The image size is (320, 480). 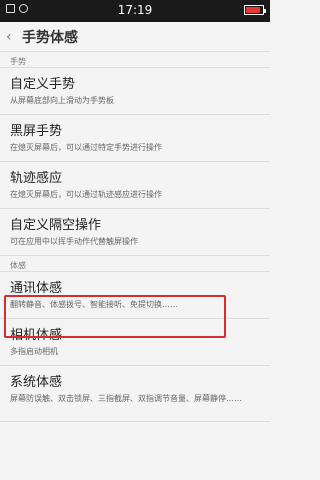 What do you see at coordinates (34, 351) in the screenshot?
I see `item-subtitle: 多指启动相机` at bounding box center [34, 351].